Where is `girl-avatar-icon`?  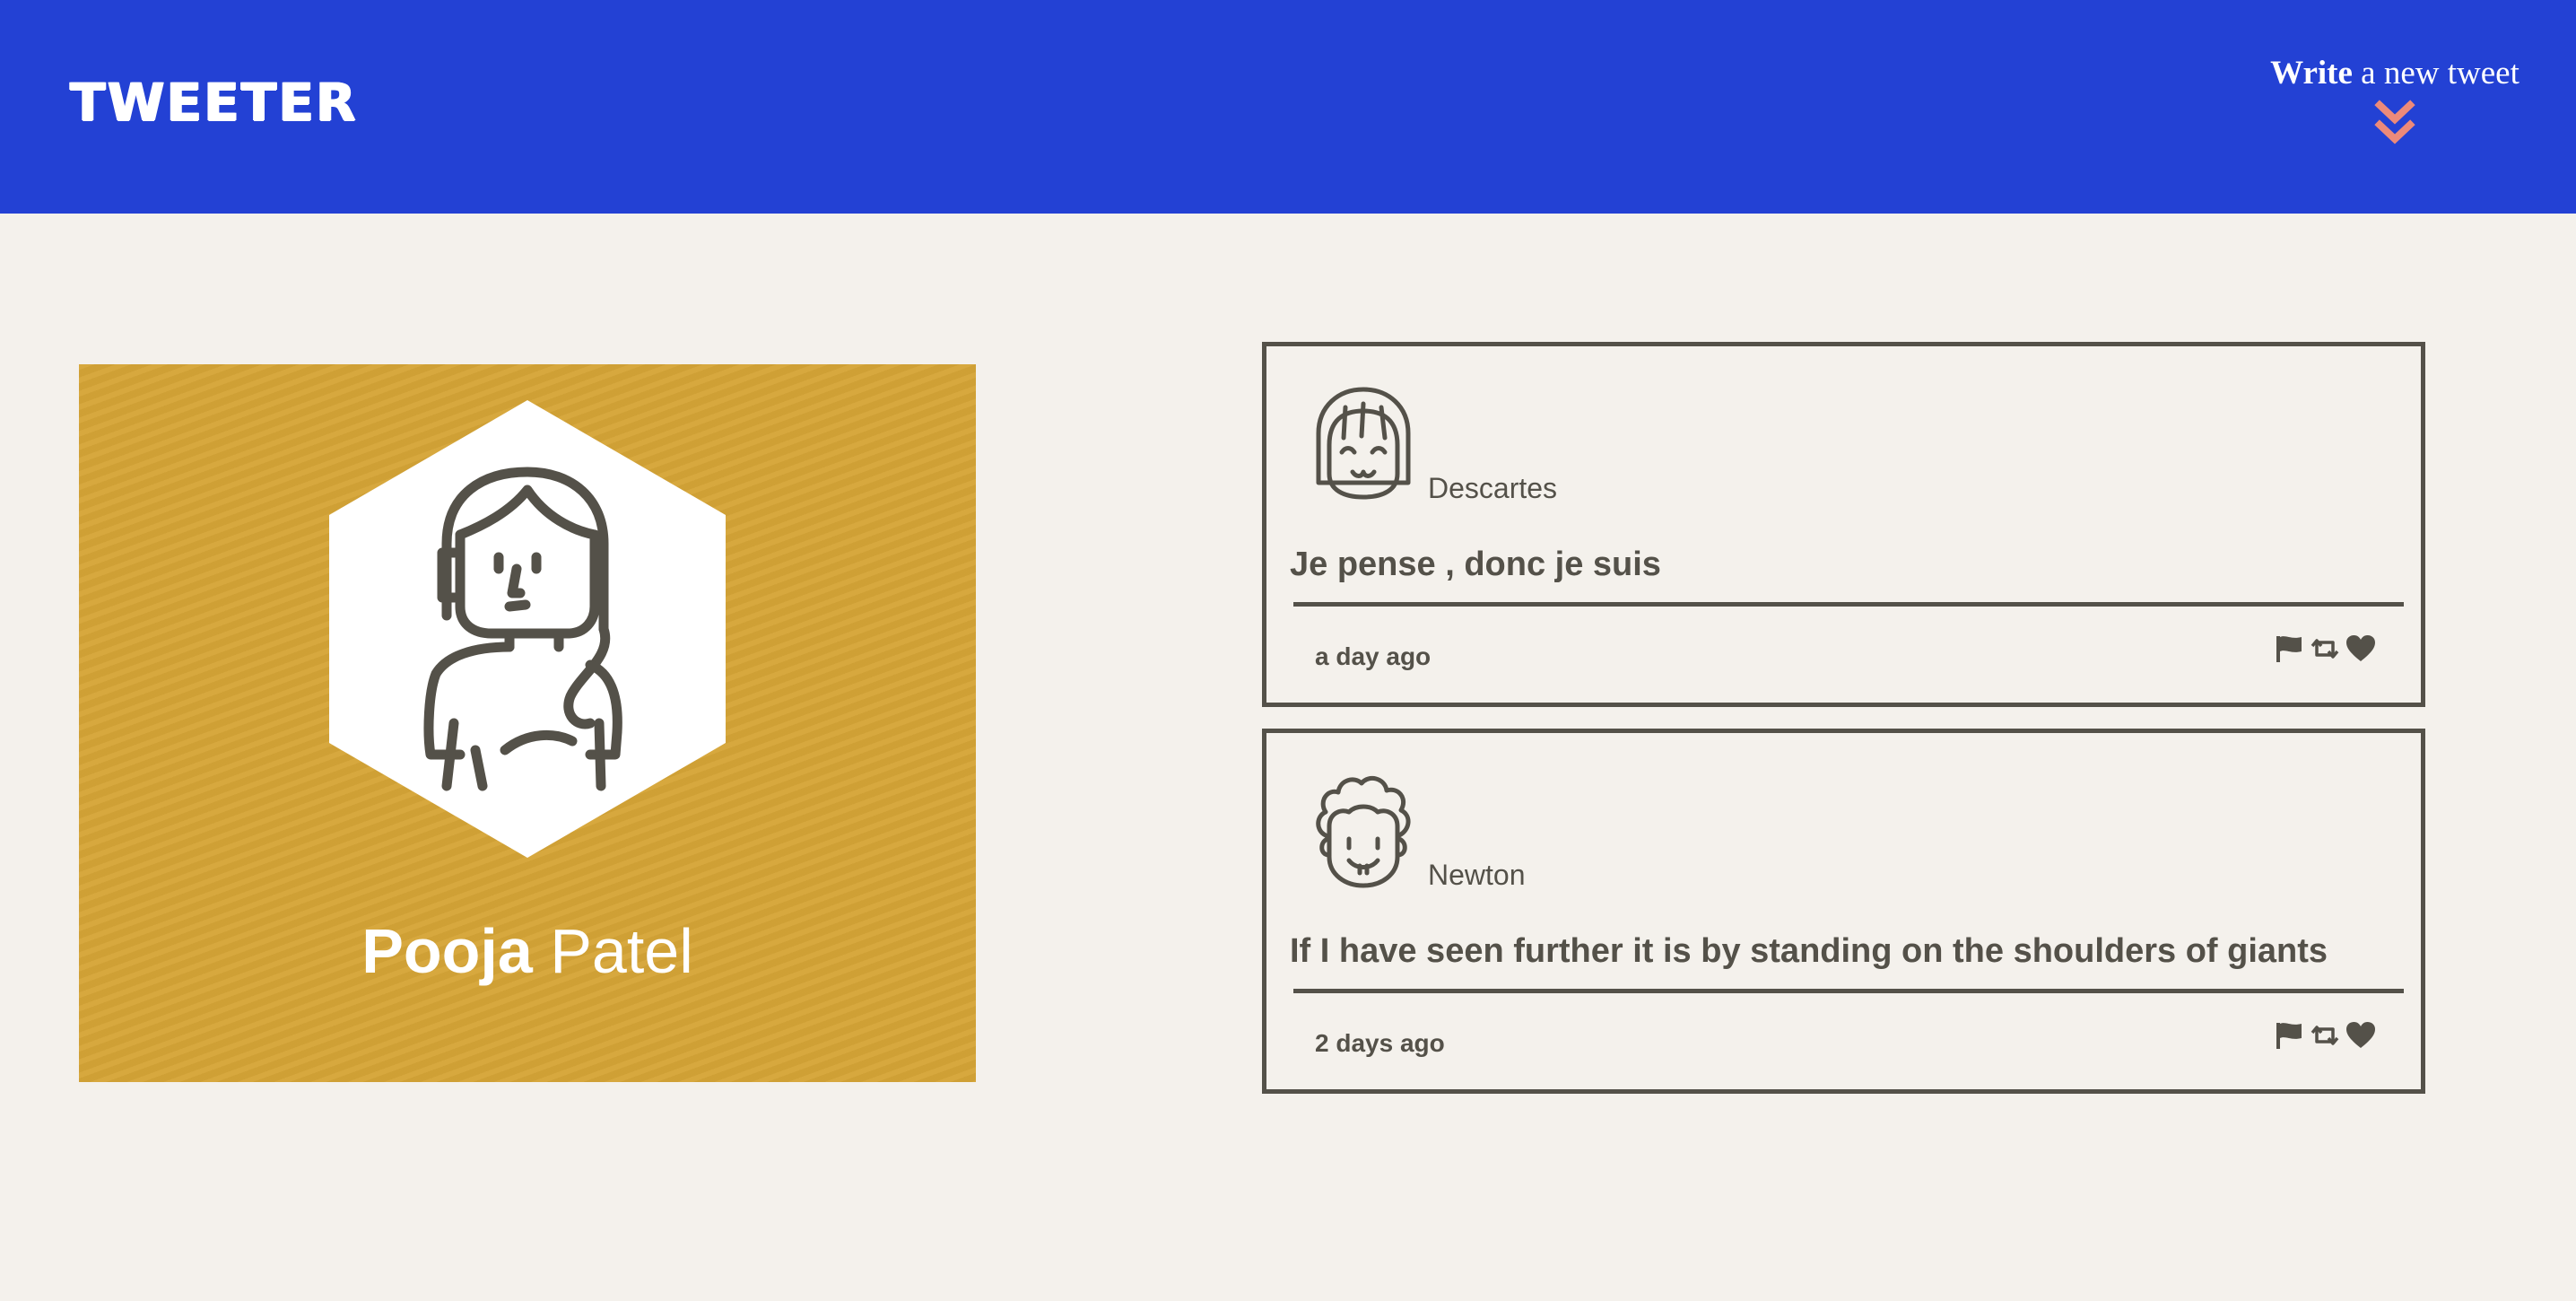 girl-avatar-icon is located at coordinates (522, 629).